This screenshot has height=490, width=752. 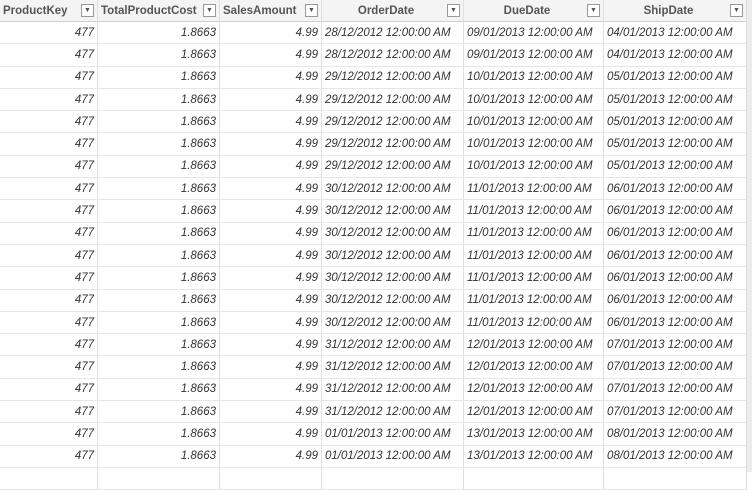 I want to click on column-header-duedate: DueDate ▼, so click(x=534, y=10).